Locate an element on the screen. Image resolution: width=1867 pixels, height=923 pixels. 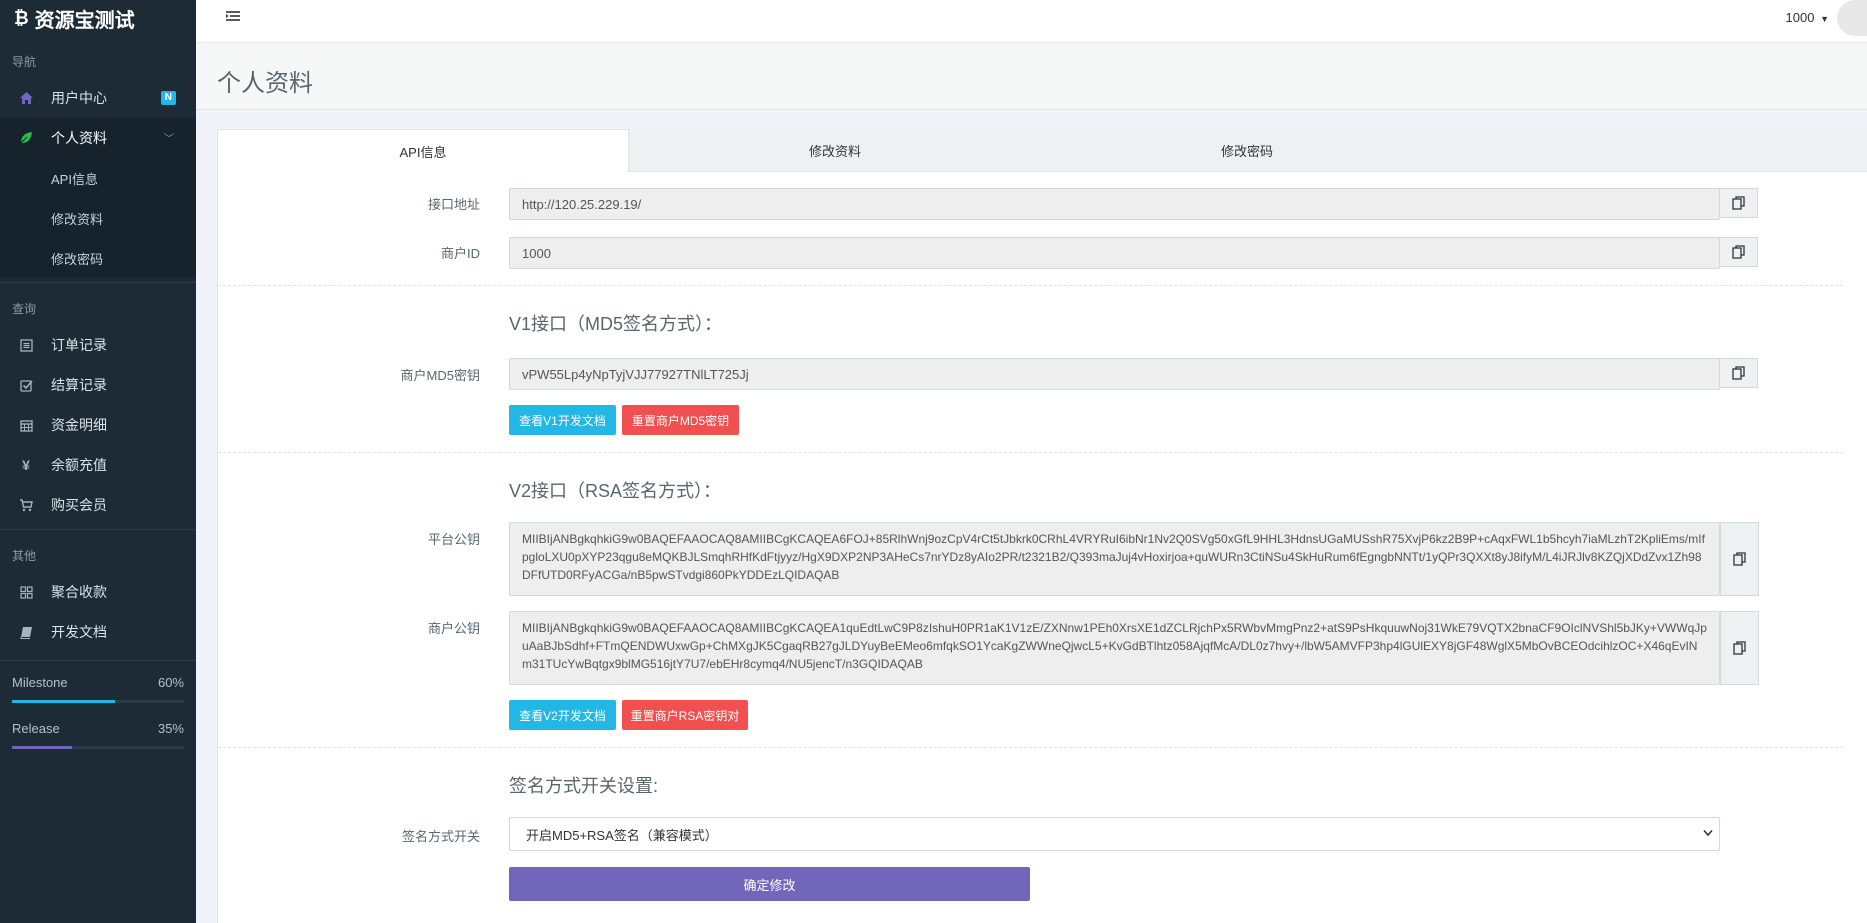
caret-down-icon: ▼ is located at coordinates (1824, 19).